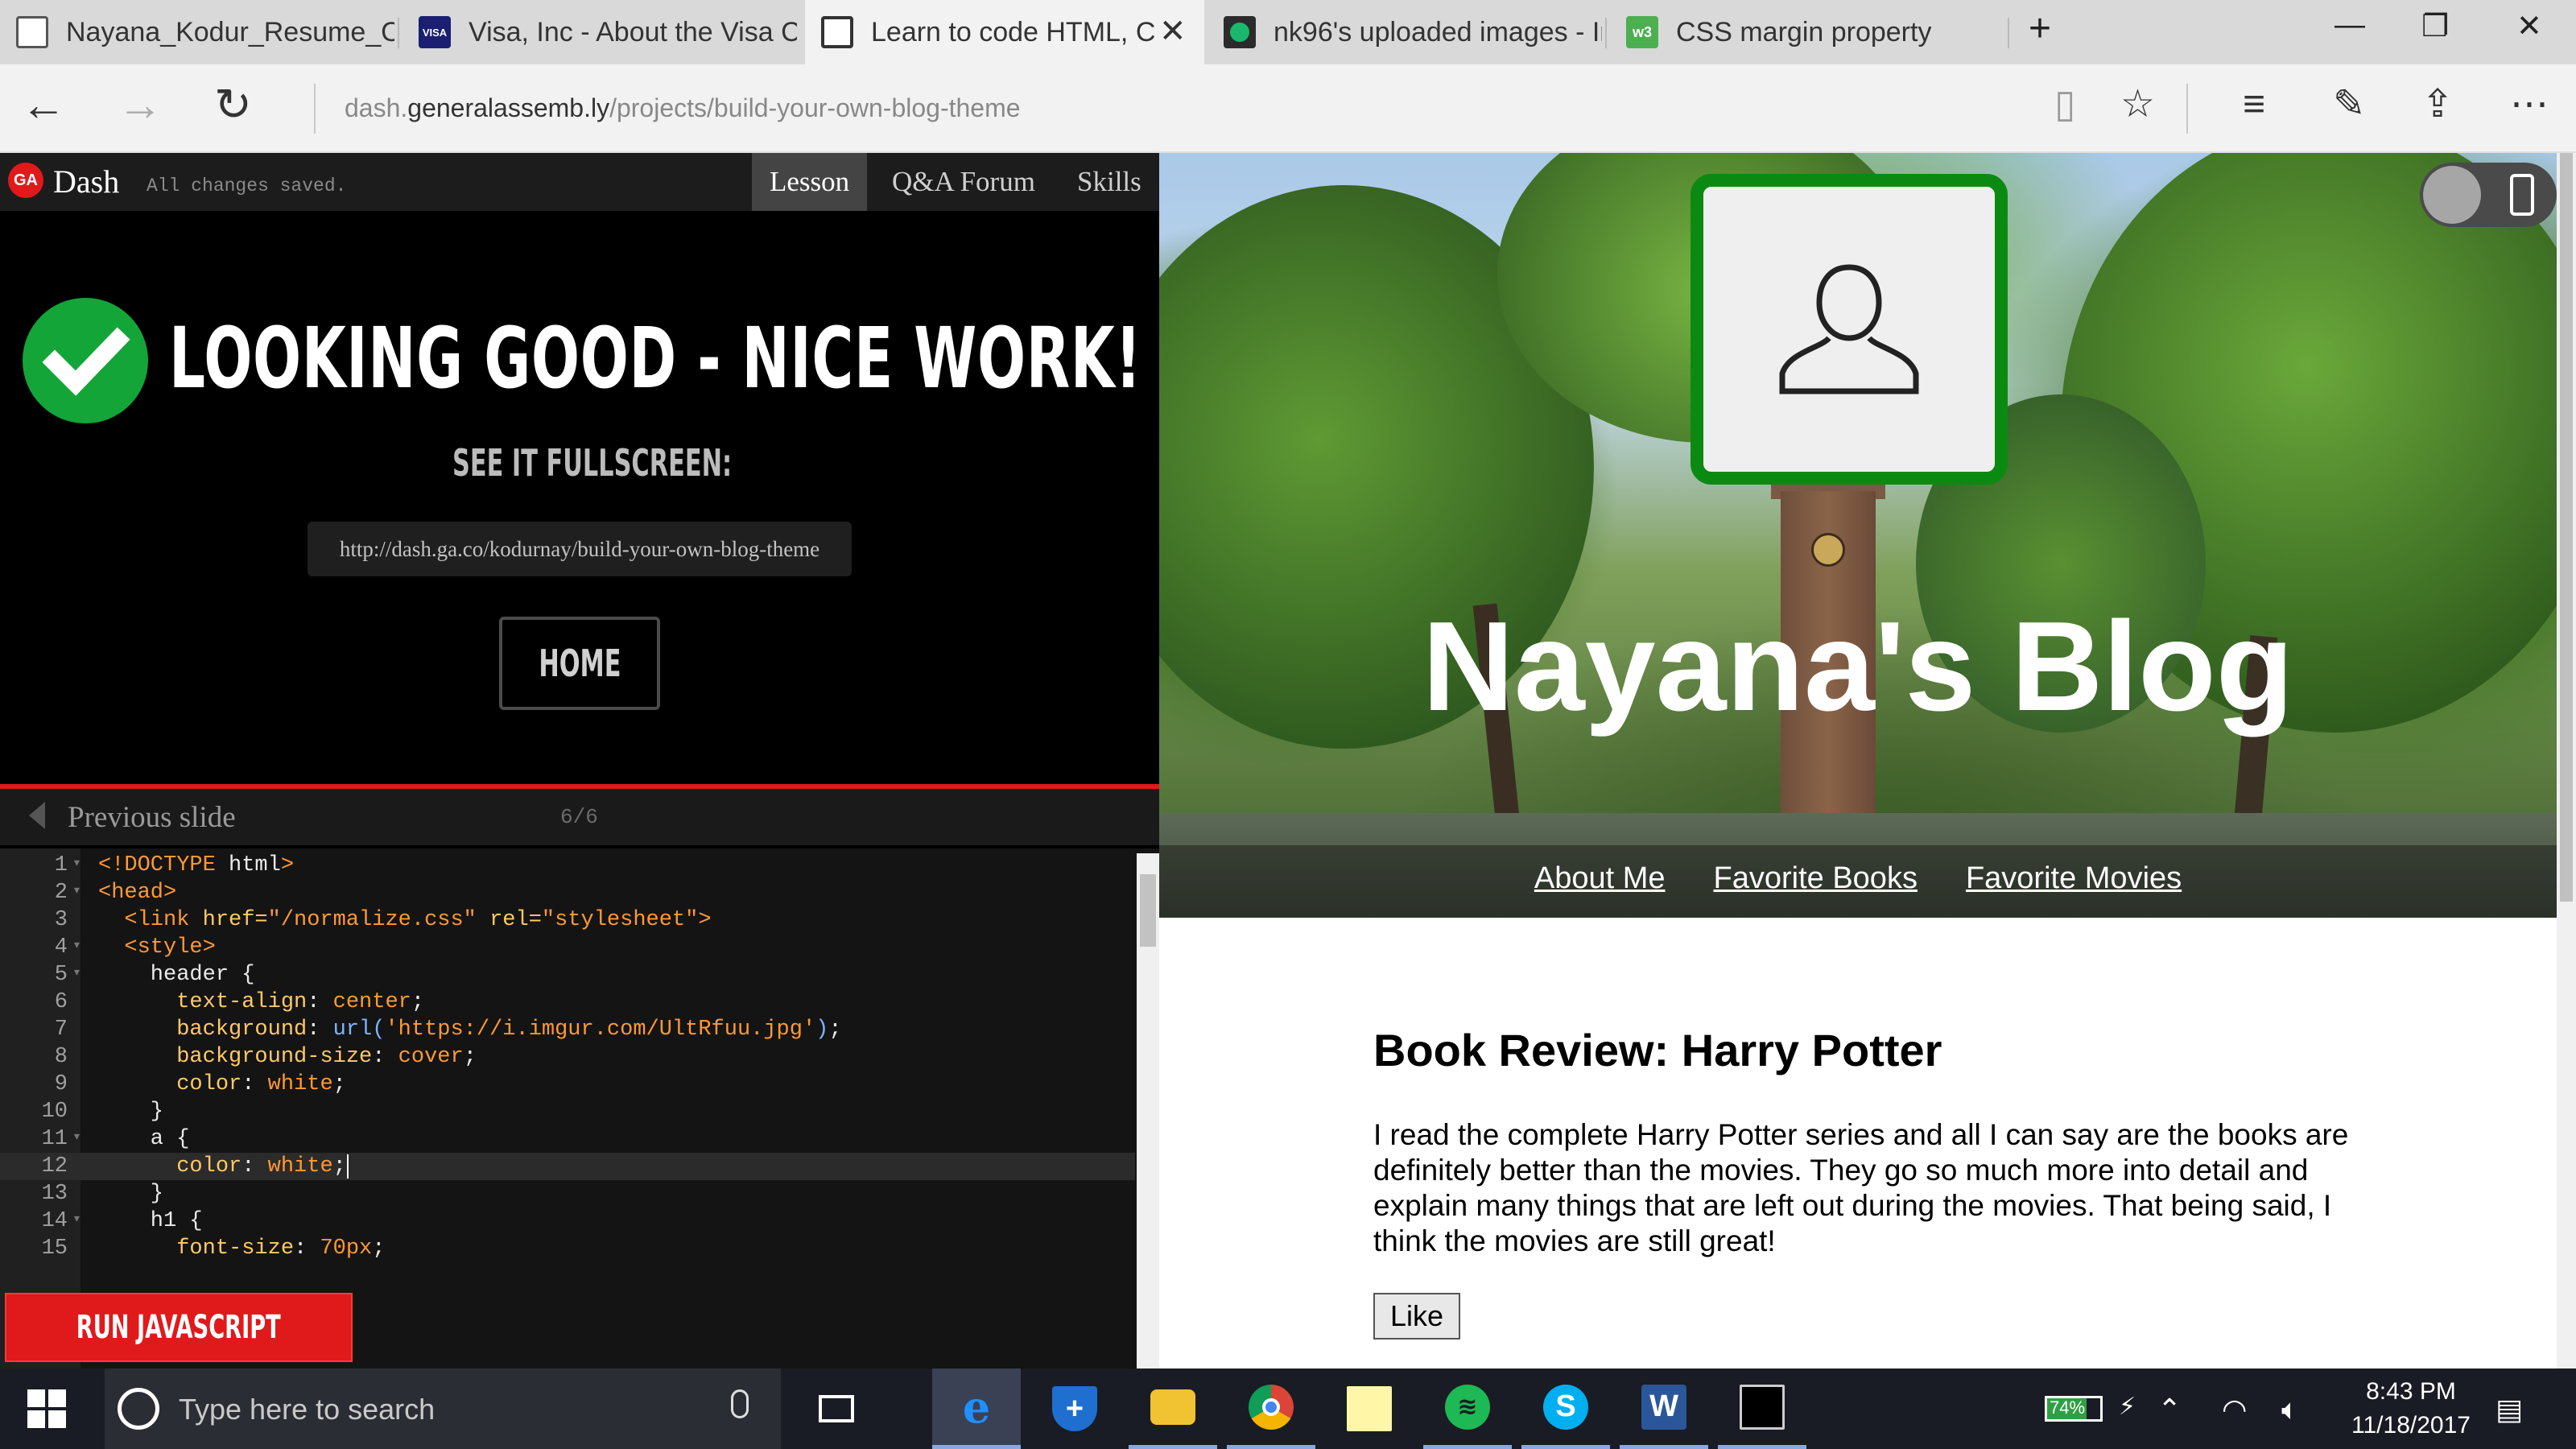 The image size is (2576, 1449). What do you see at coordinates (567, 1166) in the screenshot?
I see `code-line: 12 color: white;` at bounding box center [567, 1166].